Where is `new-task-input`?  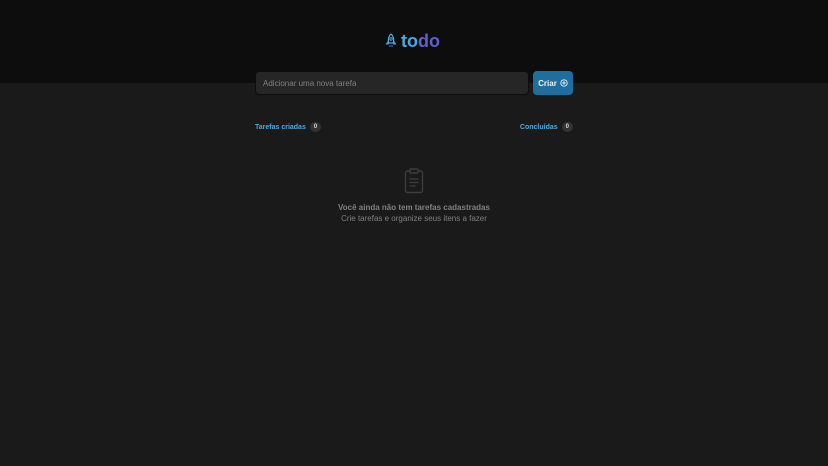 new-task-input is located at coordinates (392, 83).